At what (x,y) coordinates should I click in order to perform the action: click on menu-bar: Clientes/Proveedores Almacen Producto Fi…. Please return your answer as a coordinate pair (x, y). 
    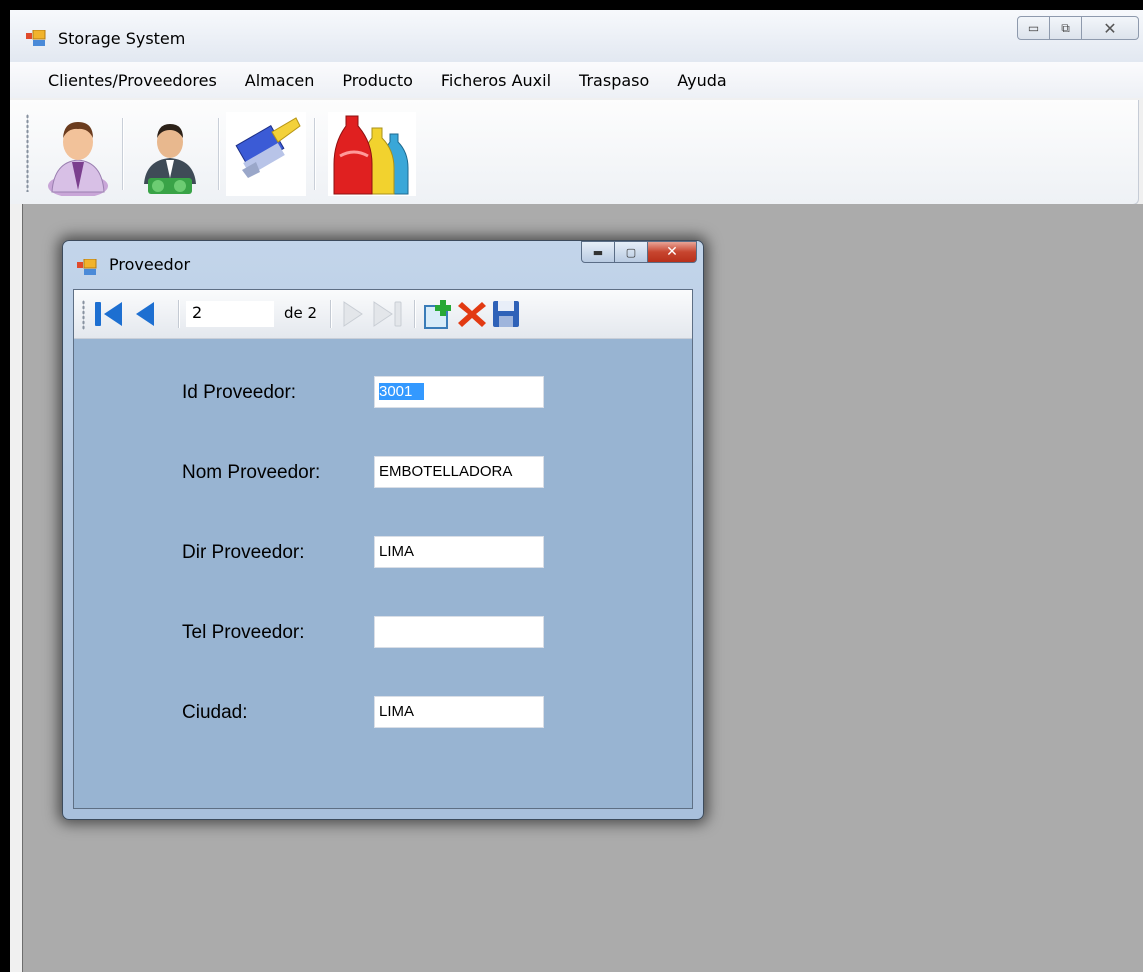
    Looking at the image, I should click on (576, 80).